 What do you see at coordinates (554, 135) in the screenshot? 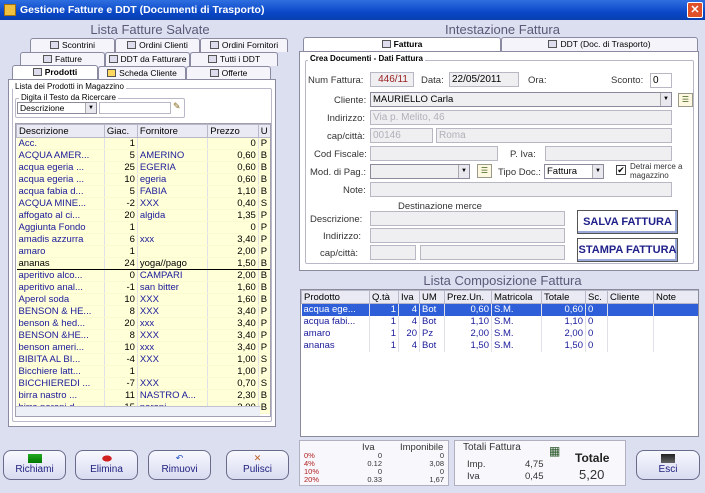
I see `citta-field: Roma` at bounding box center [554, 135].